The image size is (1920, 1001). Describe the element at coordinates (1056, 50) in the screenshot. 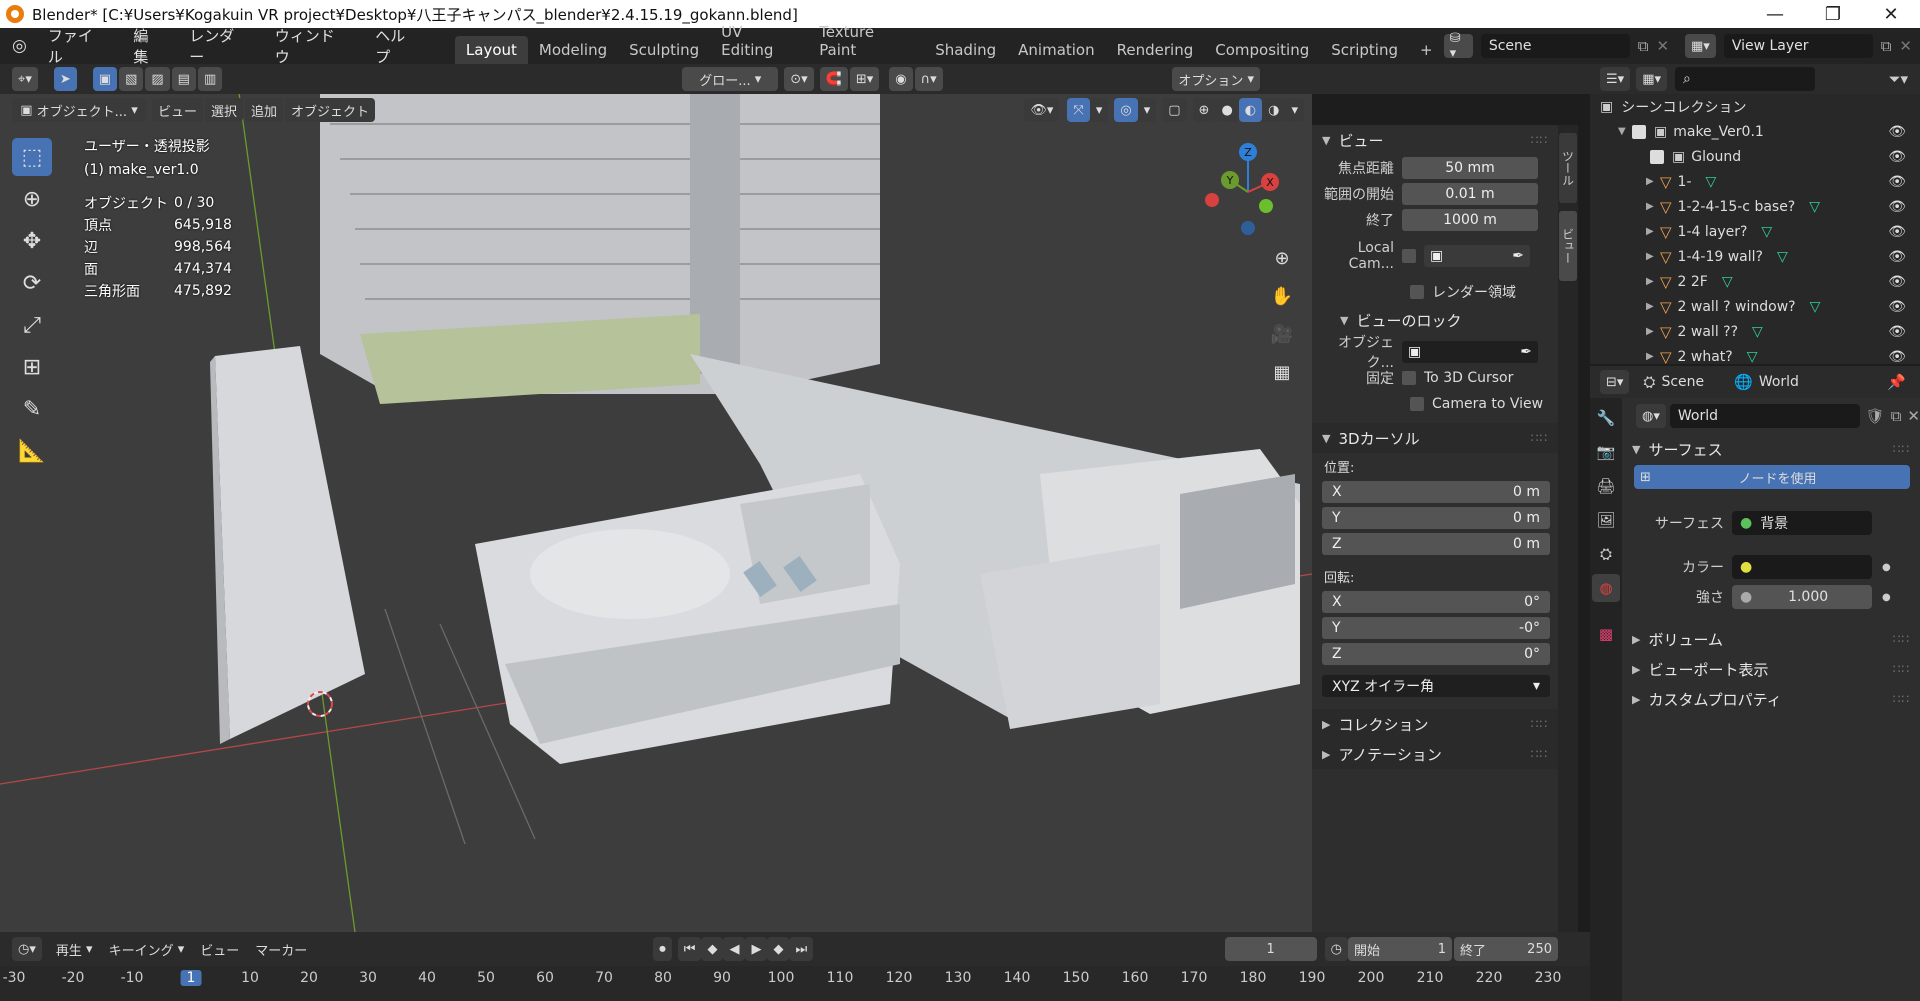

I see `tab-animation: Animation` at that location.